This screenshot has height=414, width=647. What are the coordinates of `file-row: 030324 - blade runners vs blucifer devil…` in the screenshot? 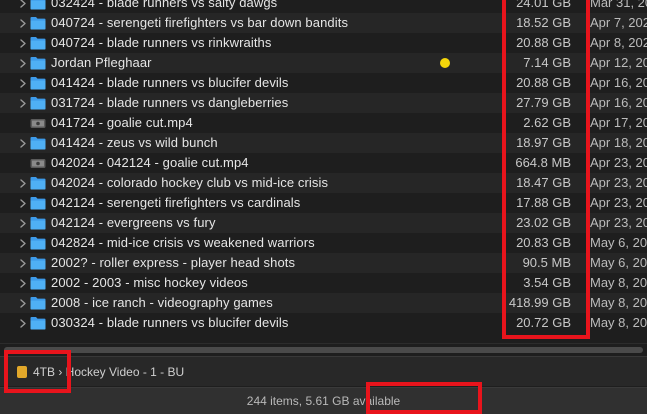 It's located at (323, 323).